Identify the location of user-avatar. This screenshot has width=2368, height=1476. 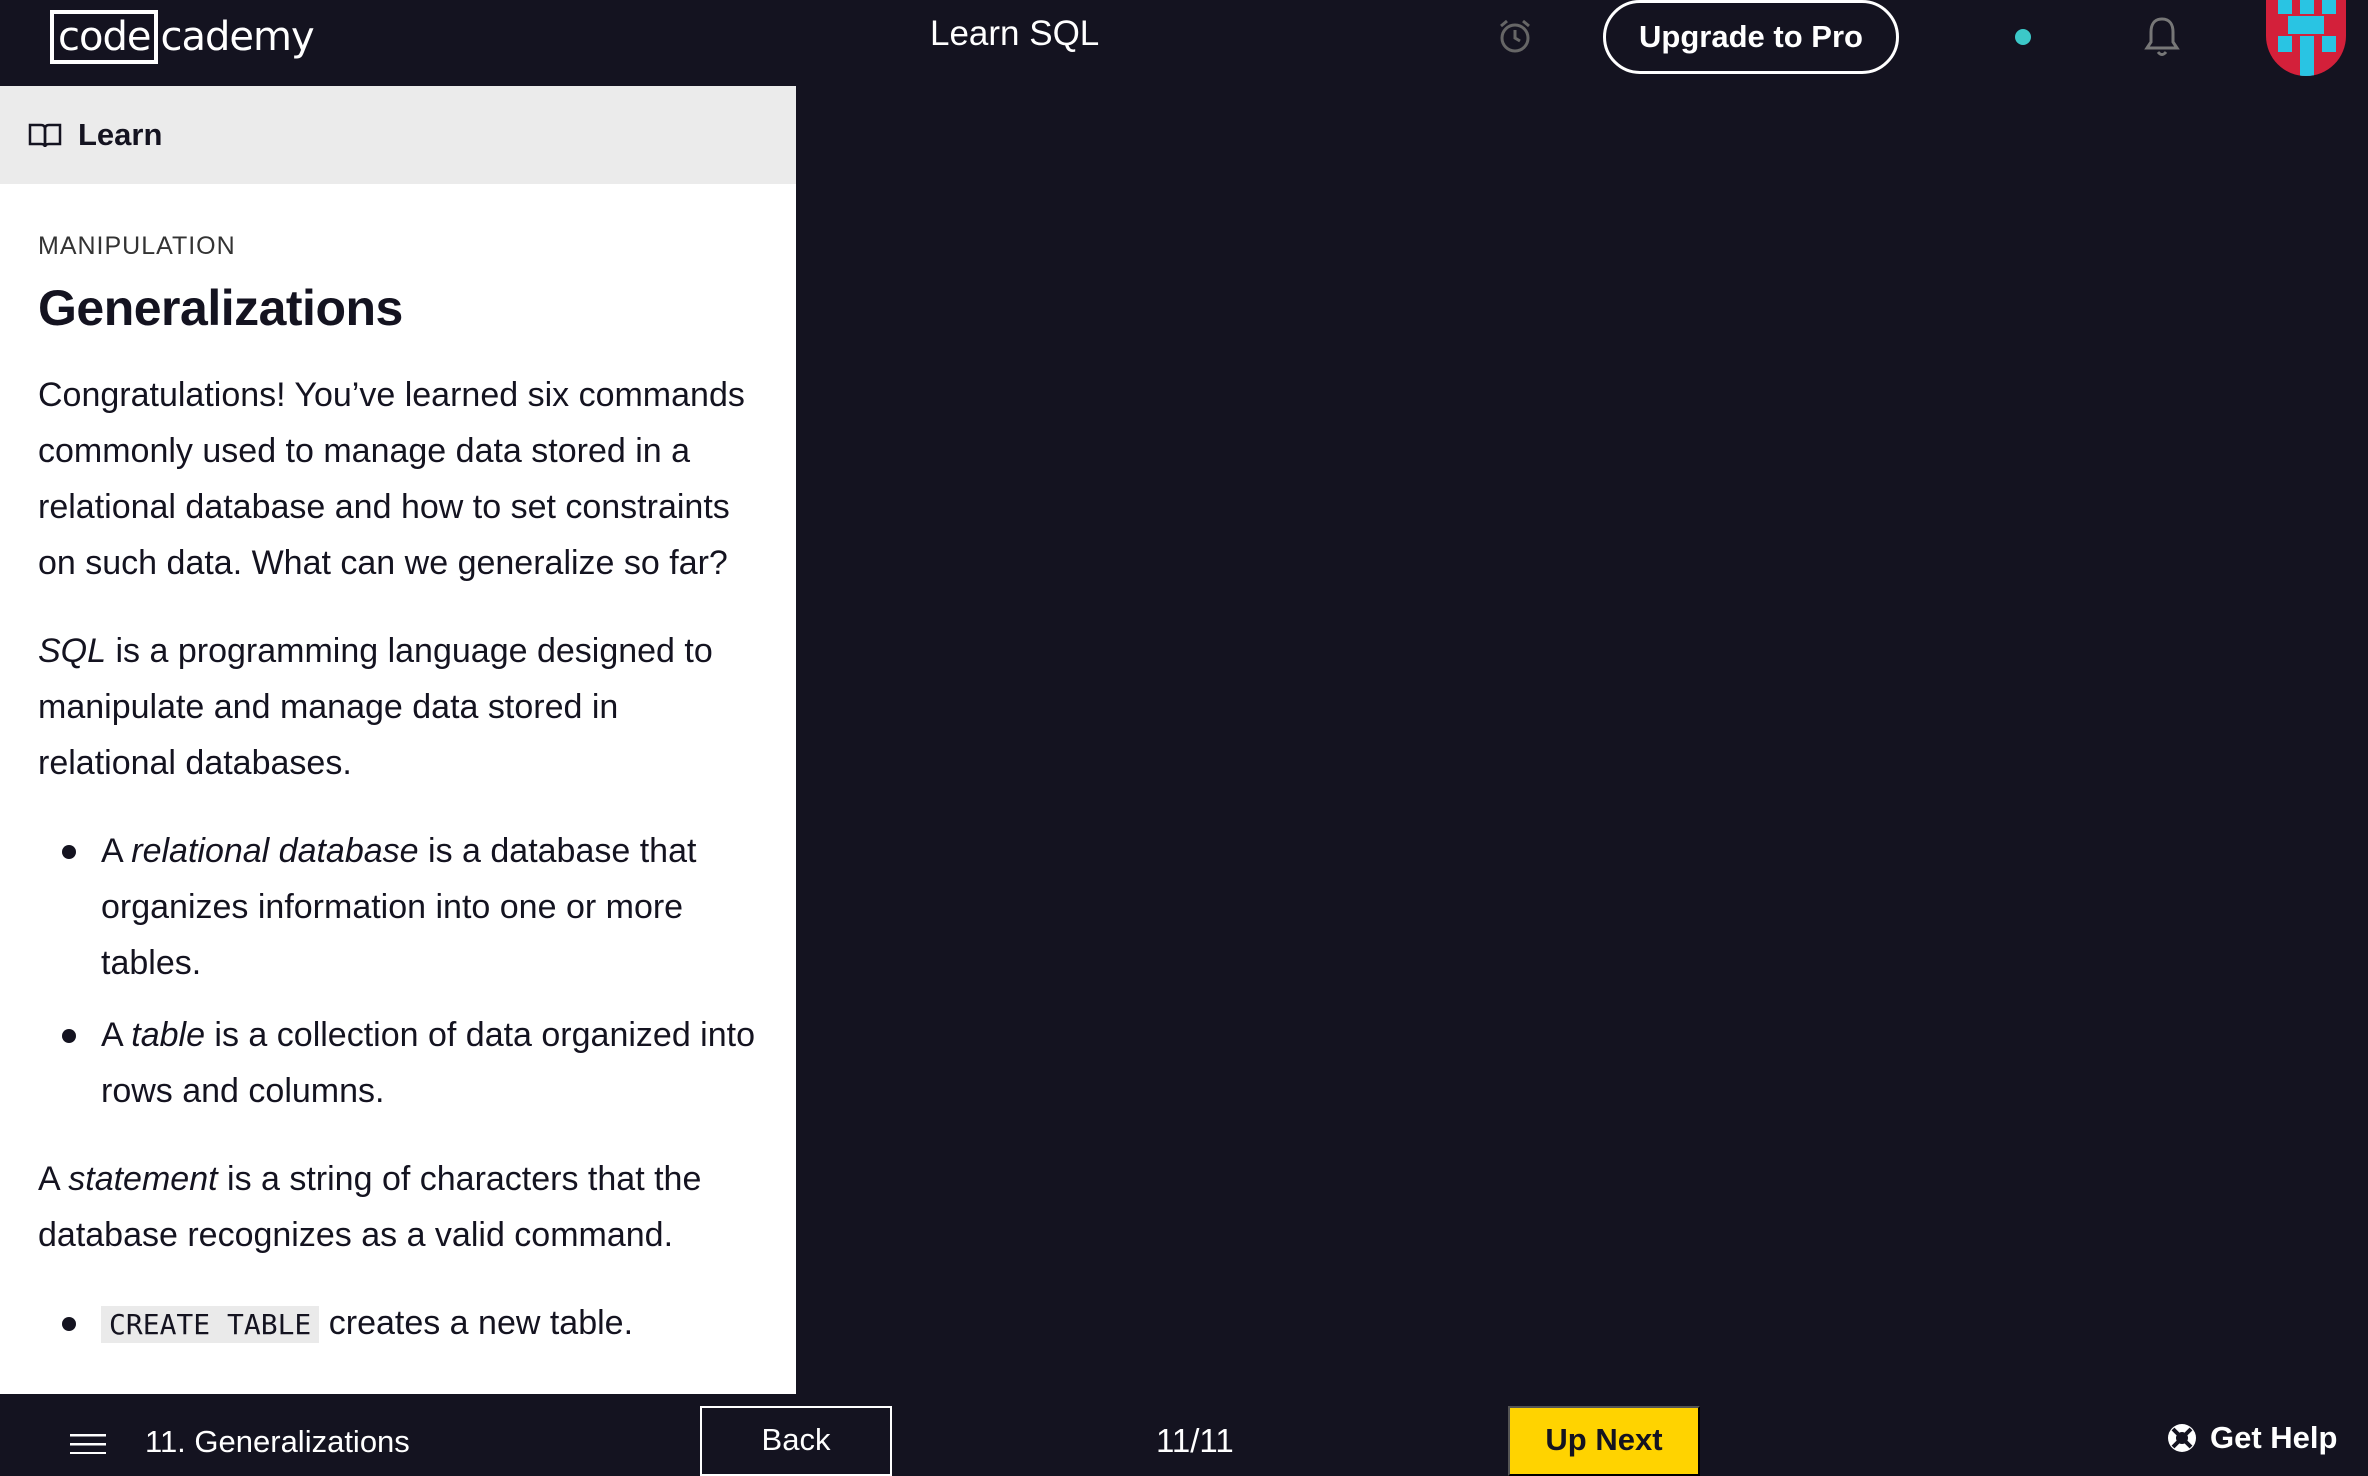
(2306, 38).